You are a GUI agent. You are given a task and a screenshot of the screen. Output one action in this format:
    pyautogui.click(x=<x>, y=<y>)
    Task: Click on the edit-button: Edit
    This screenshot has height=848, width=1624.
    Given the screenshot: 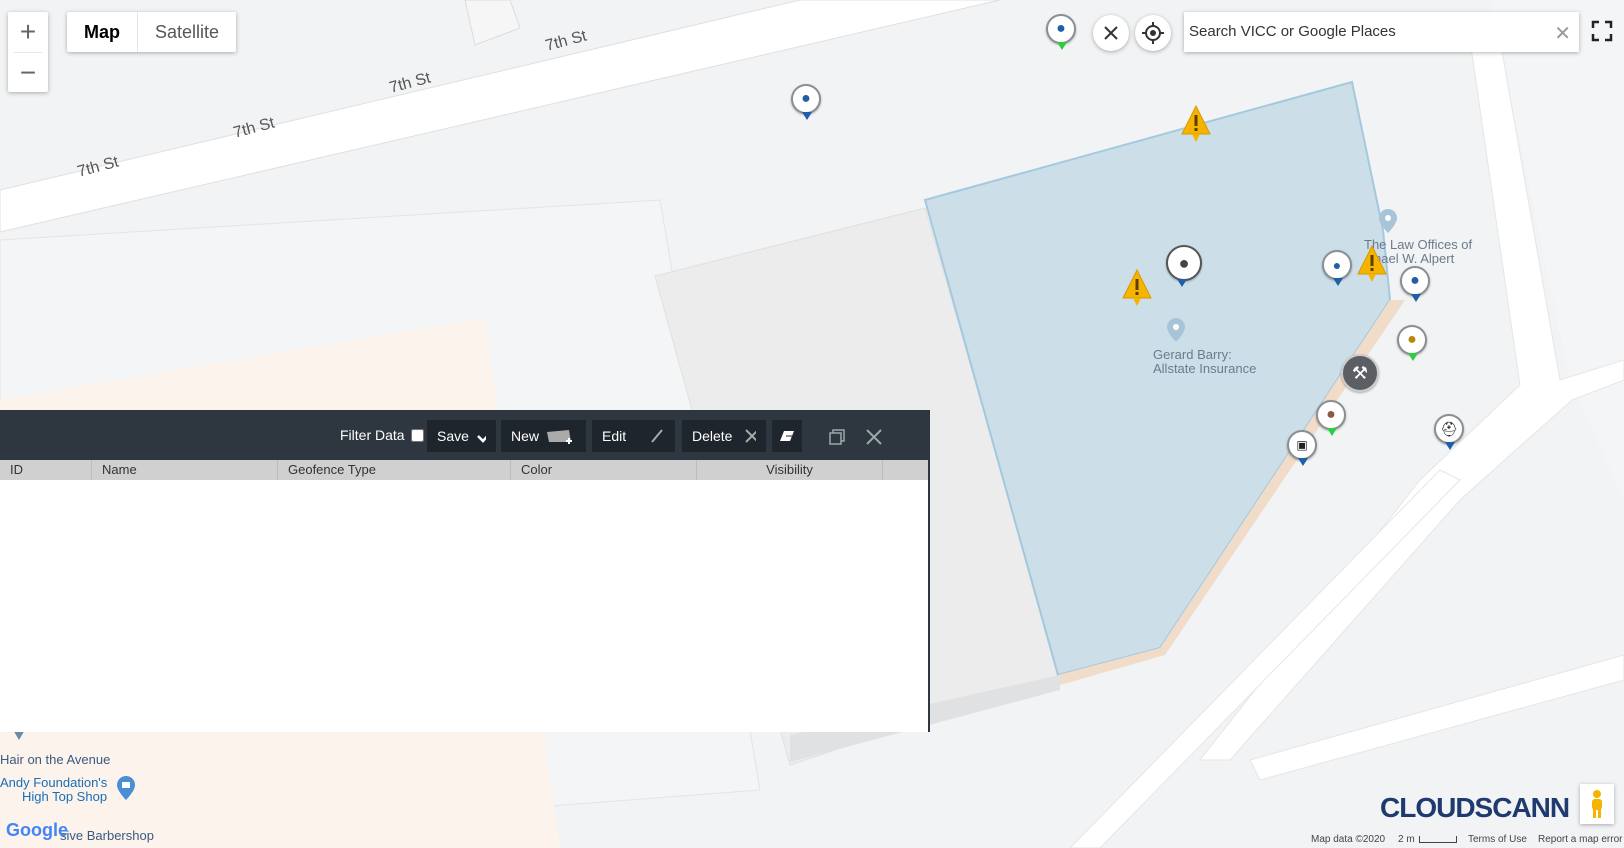 What is the action you would take?
    pyautogui.click(x=633, y=436)
    